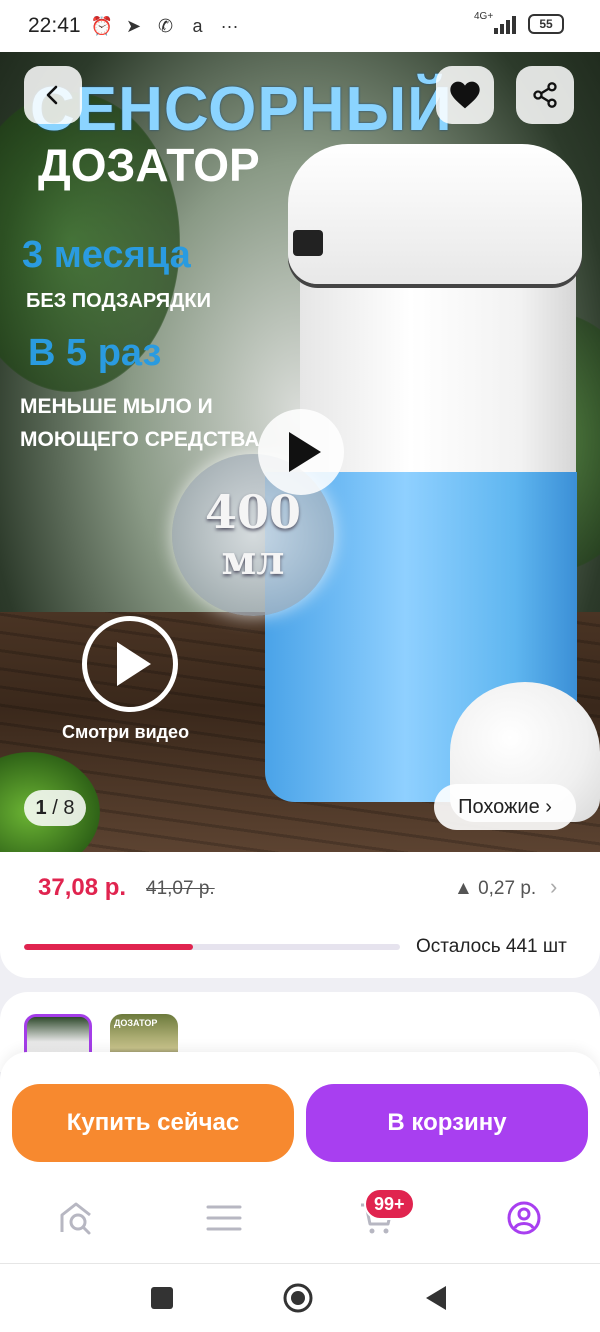  I want to click on buy-now-button: Купить сейчас, so click(153, 1123).